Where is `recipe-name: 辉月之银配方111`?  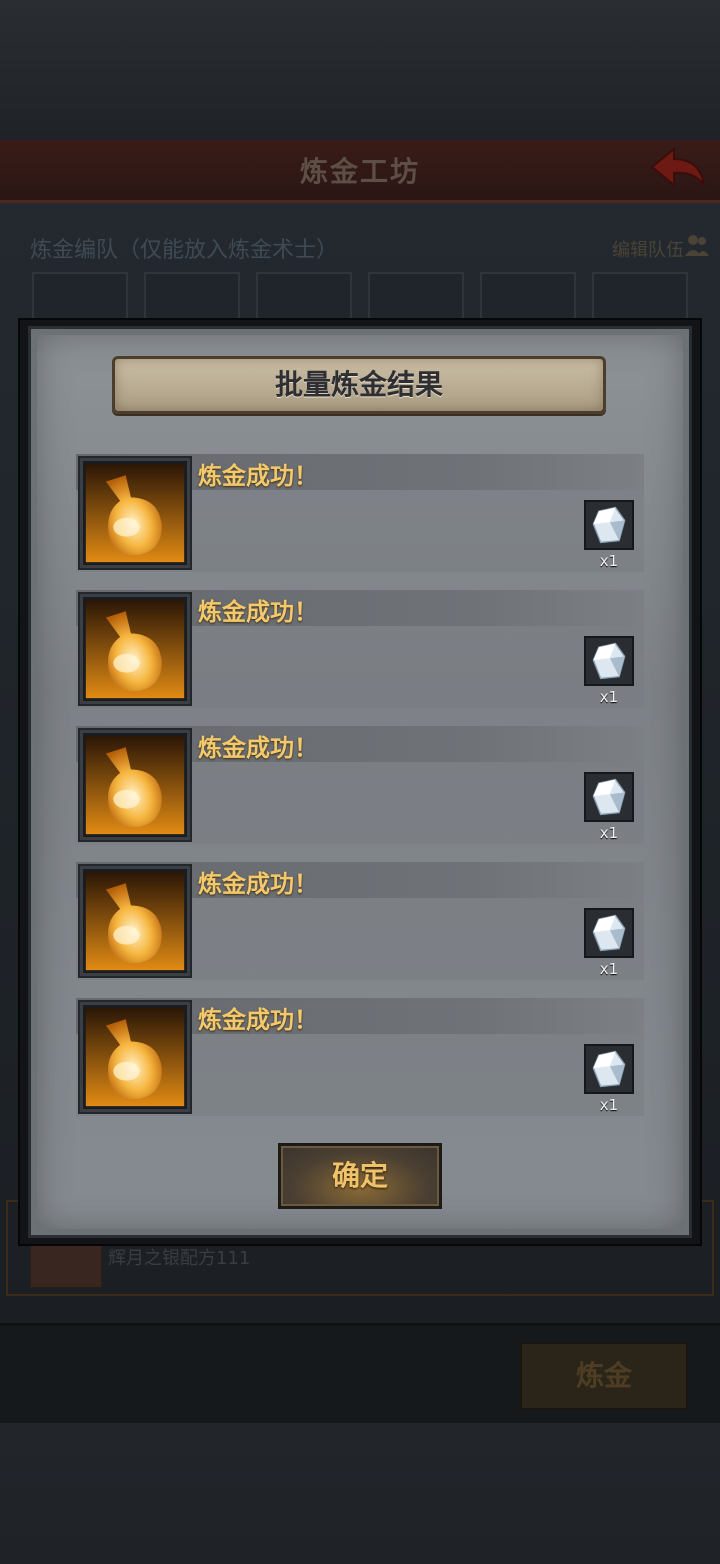 recipe-name: 辉月之银配方111 is located at coordinates (179, 1258).